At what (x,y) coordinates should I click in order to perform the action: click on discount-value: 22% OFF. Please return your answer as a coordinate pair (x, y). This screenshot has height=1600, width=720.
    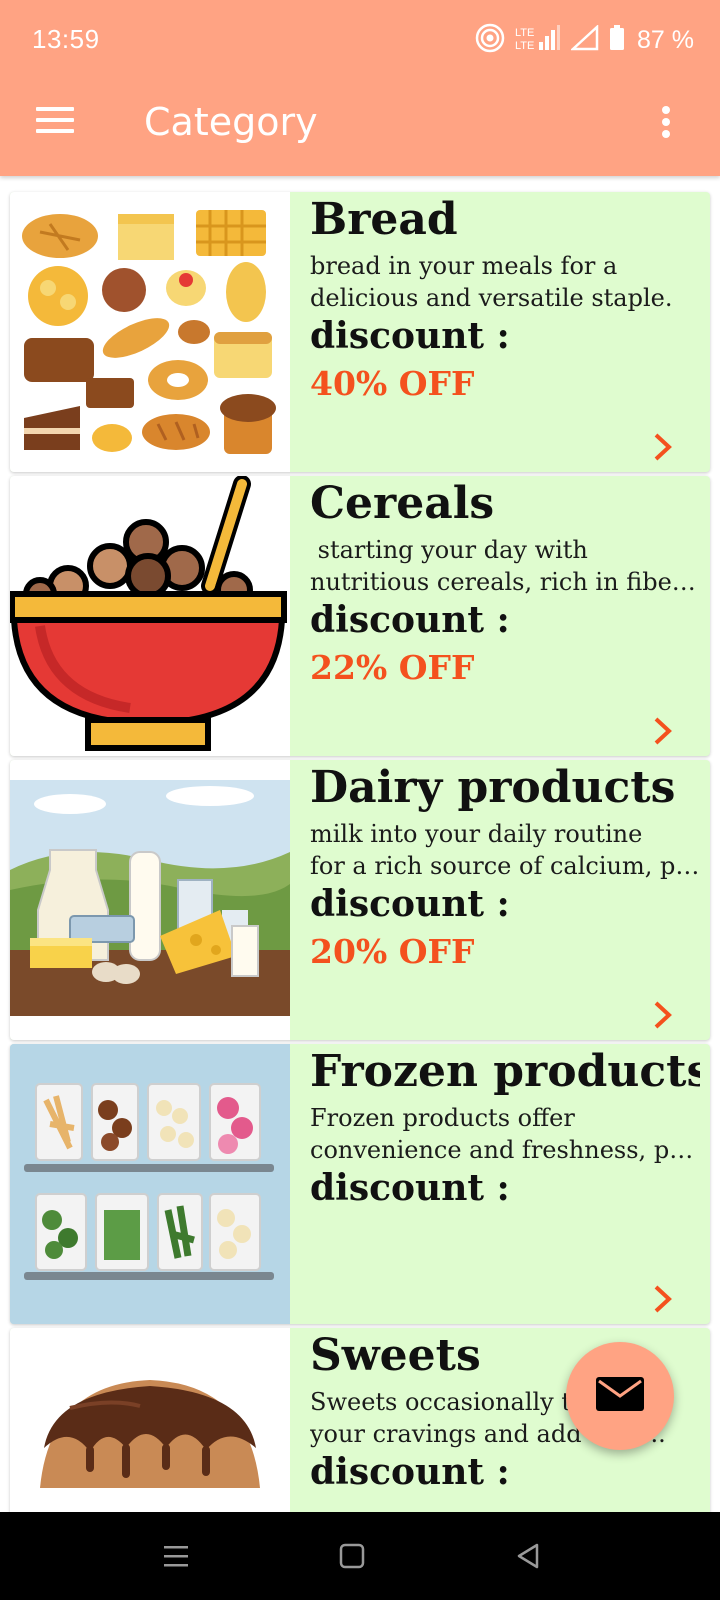
    Looking at the image, I should click on (392, 667).